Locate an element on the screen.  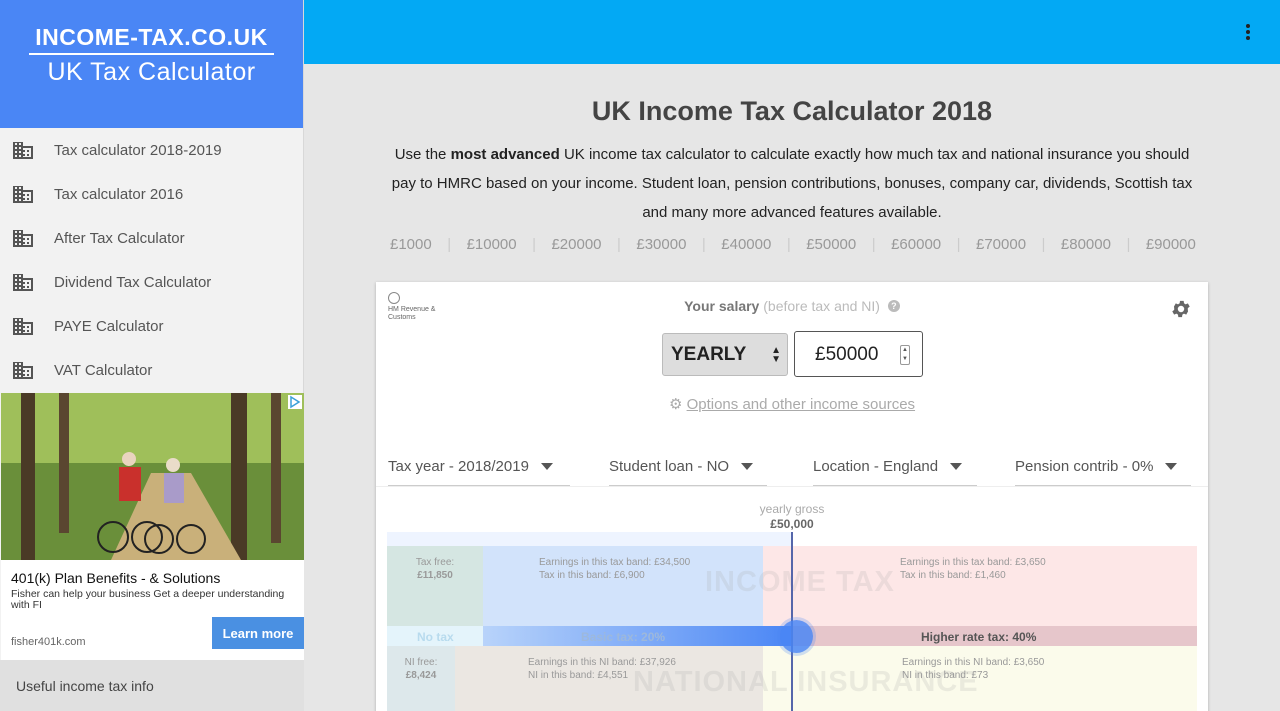
brand-site-name: INCOME-TAX.CO.UK is located at coordinates (151, 39).